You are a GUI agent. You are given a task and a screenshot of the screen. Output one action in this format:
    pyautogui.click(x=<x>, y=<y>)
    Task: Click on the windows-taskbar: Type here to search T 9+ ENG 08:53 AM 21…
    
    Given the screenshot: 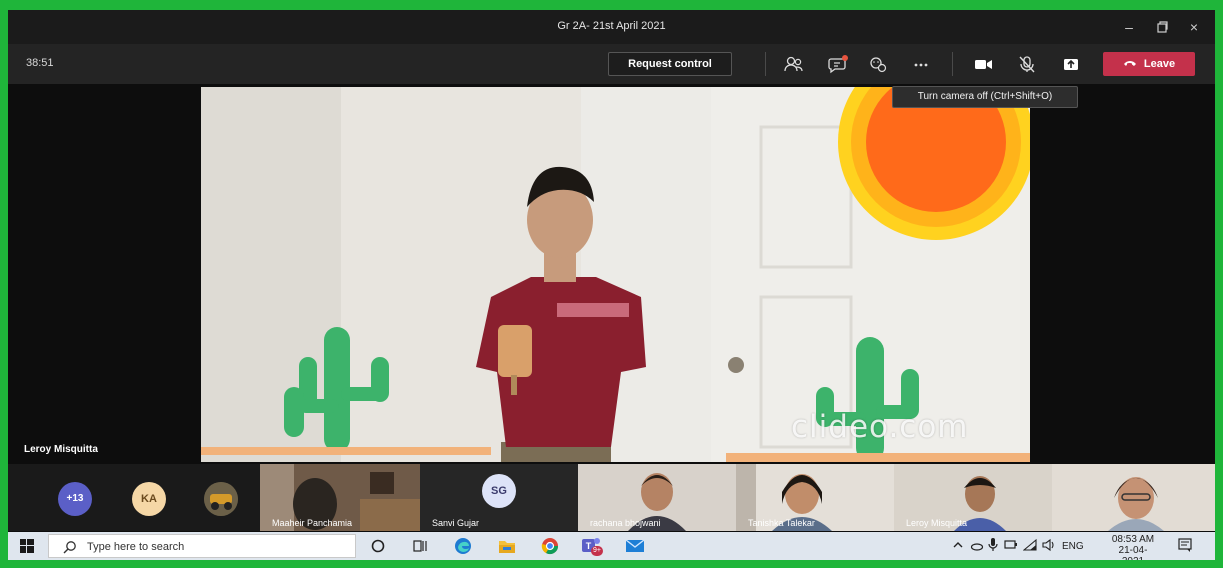 What is the action you would take?
    pyautogui.click(x=611, y=546)
    